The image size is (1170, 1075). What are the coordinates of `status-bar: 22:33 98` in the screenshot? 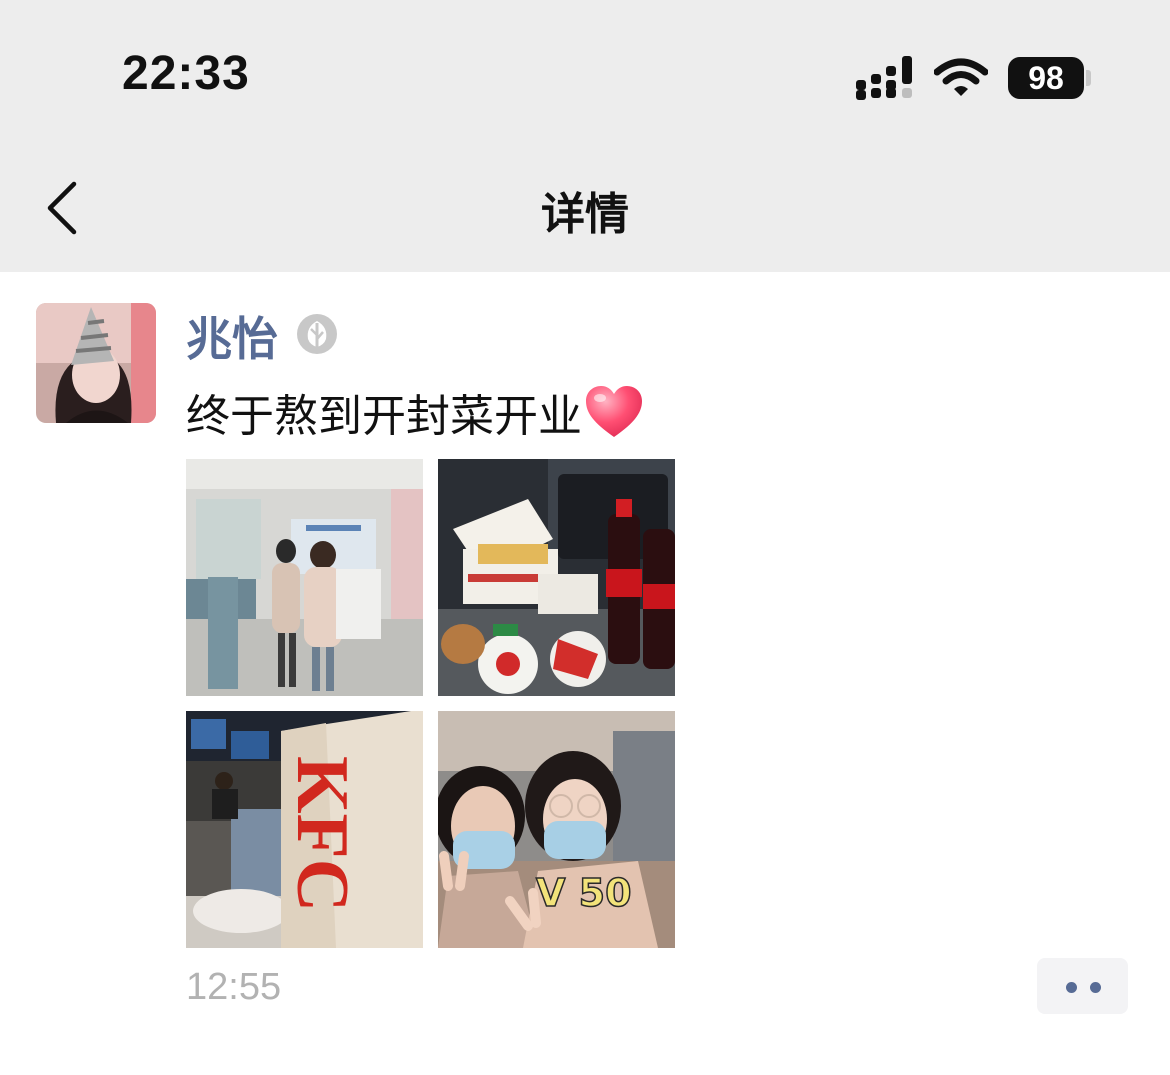 It's located at (585, 70).